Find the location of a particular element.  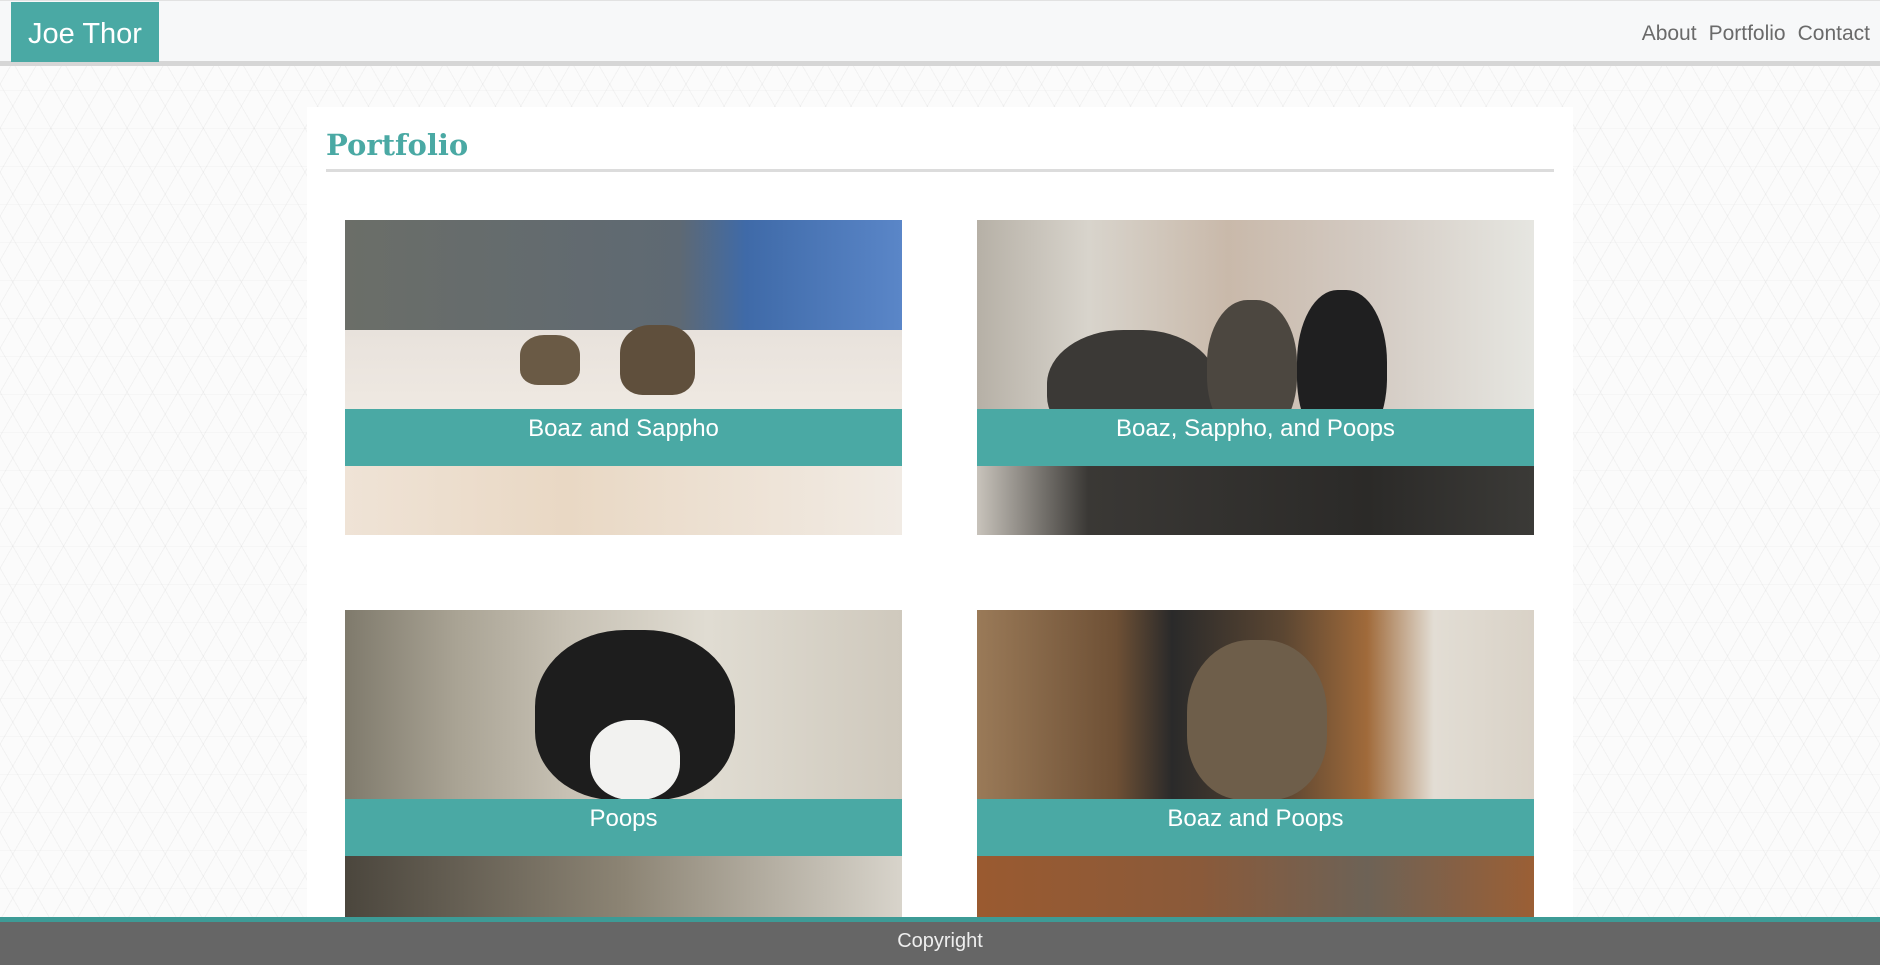

portfolio-card-boaz-sappho: Boaz and Sappho is located at coordinates (623, 377).